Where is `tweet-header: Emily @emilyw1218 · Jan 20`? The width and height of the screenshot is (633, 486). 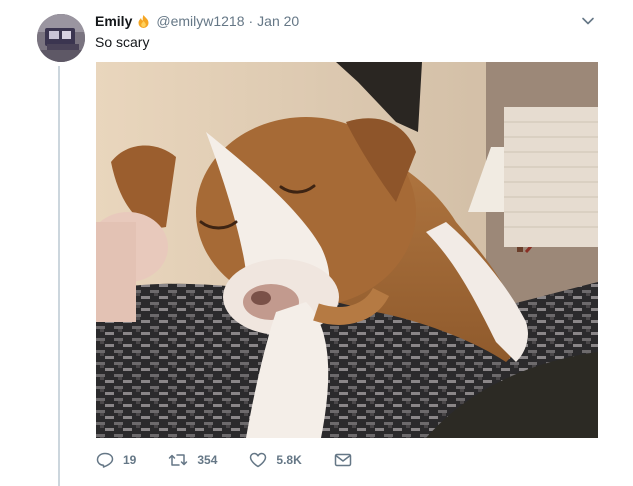
tweet-header: Emily @emilyw1218 · Jan 20 is located at coordinates (197, 21).